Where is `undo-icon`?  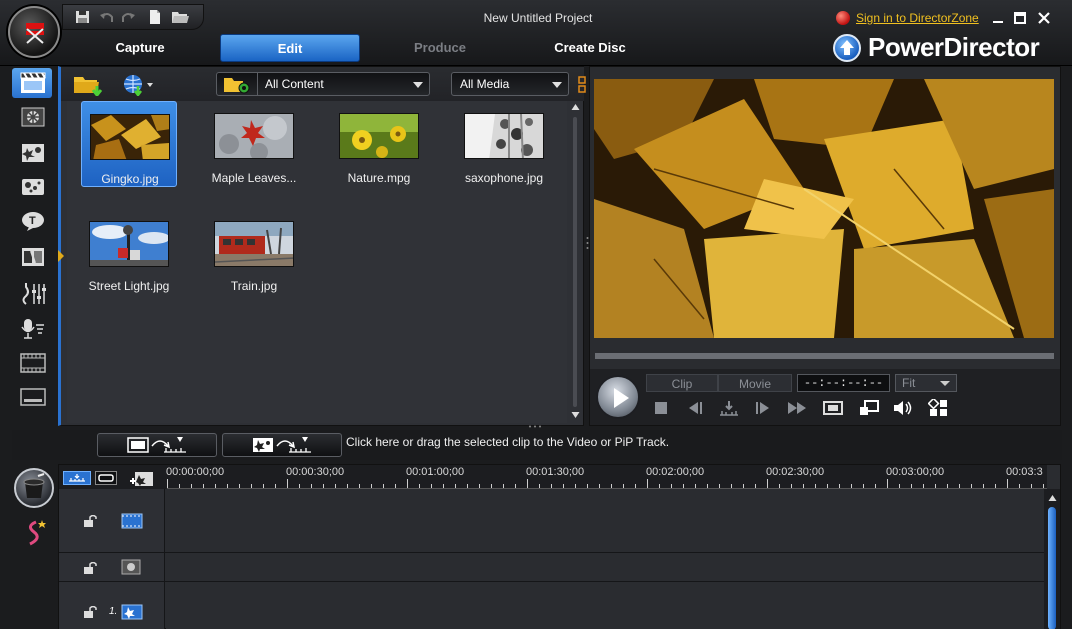 undo-icon is located at coordinates (106, 17).